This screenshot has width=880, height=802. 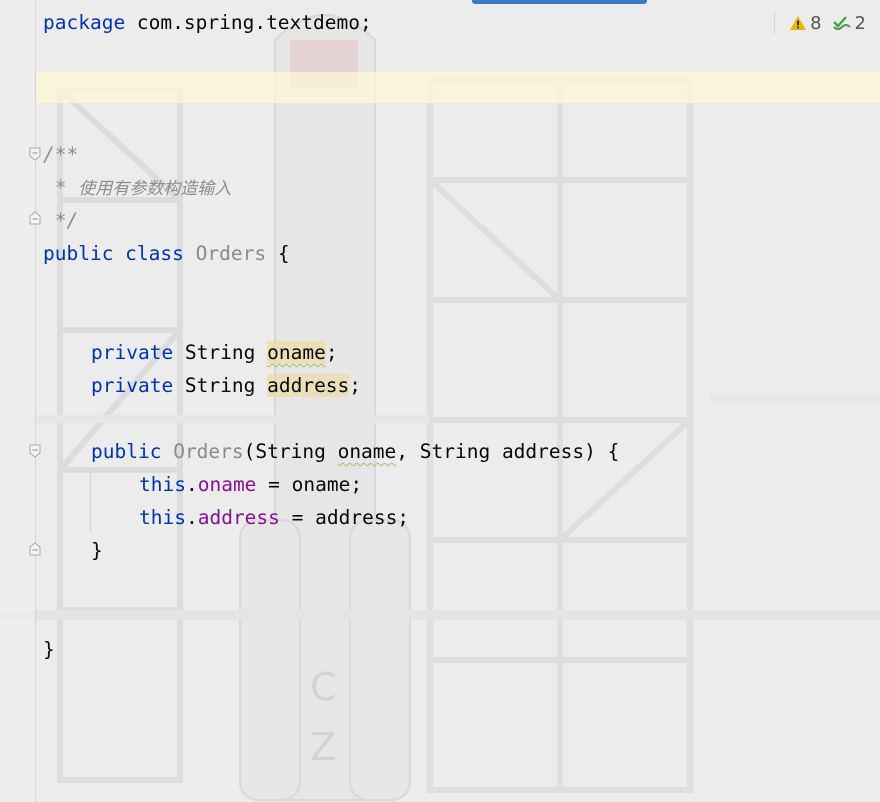 What do you see at coordinates (18, 401) in the screenshot?
I see `editor-gutter` at bounding box center [18, 401].